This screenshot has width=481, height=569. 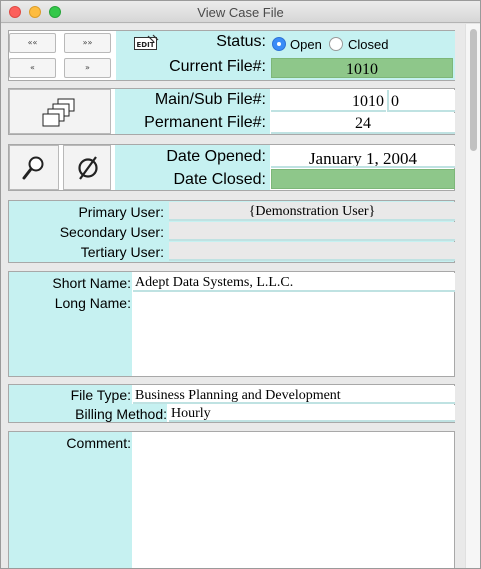 I want to click on tertiary-user-field, so click(x=312, y=251).